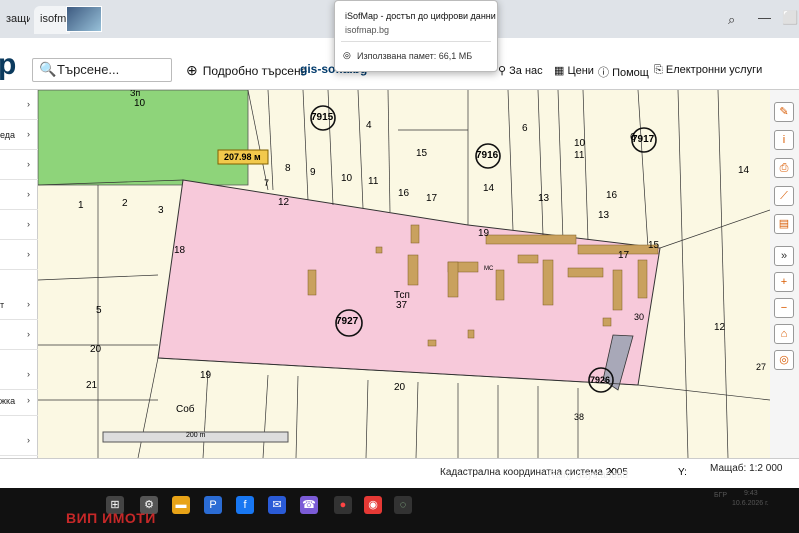 This screenshot has height=533, width=799. Describe the element at coordinates (92, 385) in the screenshot. I see `parcel-label: 21` at that location.